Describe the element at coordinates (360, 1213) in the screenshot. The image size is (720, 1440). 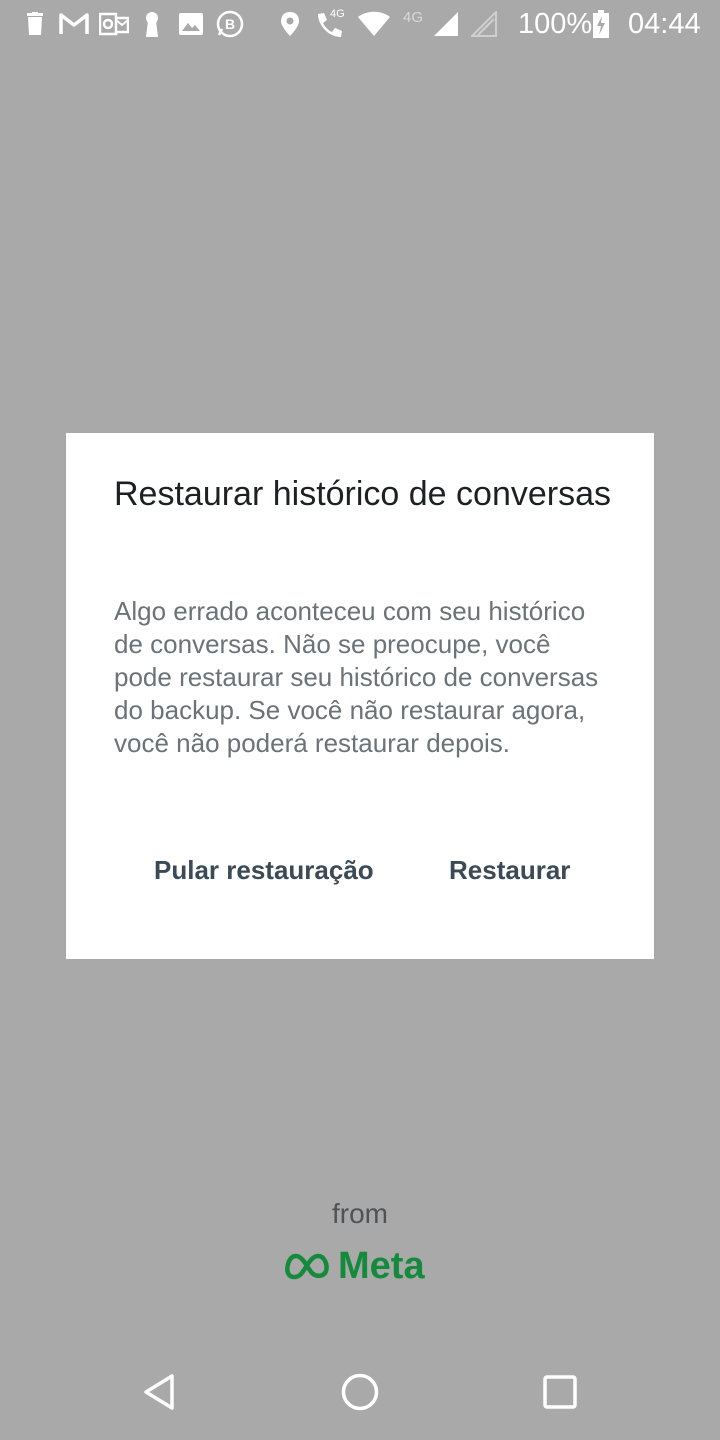
I see `from-label: from` at that location.